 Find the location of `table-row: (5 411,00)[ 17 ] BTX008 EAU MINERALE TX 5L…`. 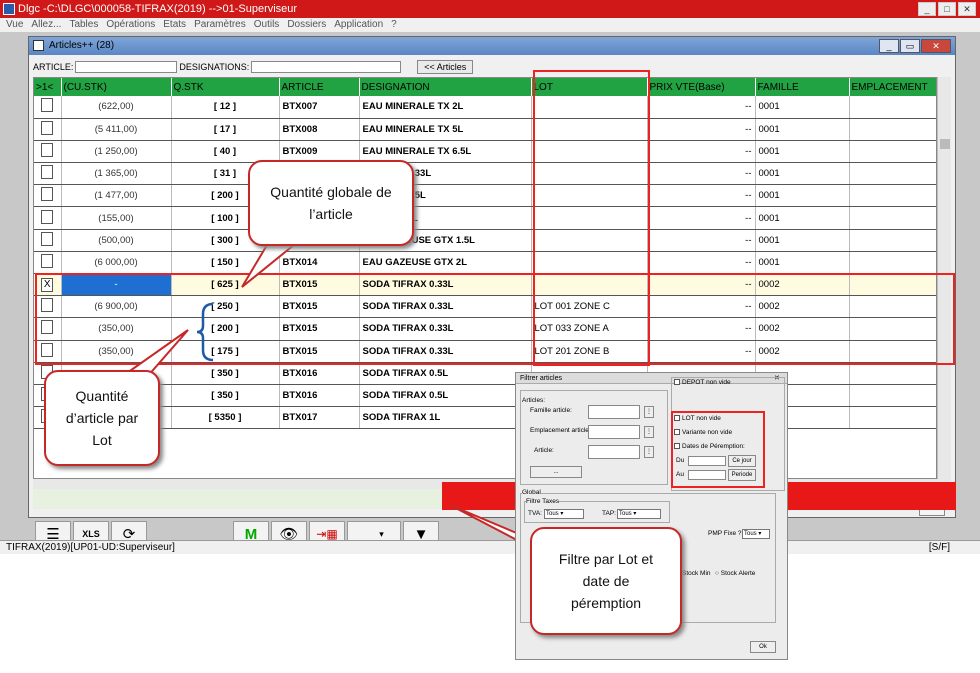

table-row: (5 411,00)[ 17 ] BTX008 EAU MINERALE TX 5L… is located at coordinates (485, 129).